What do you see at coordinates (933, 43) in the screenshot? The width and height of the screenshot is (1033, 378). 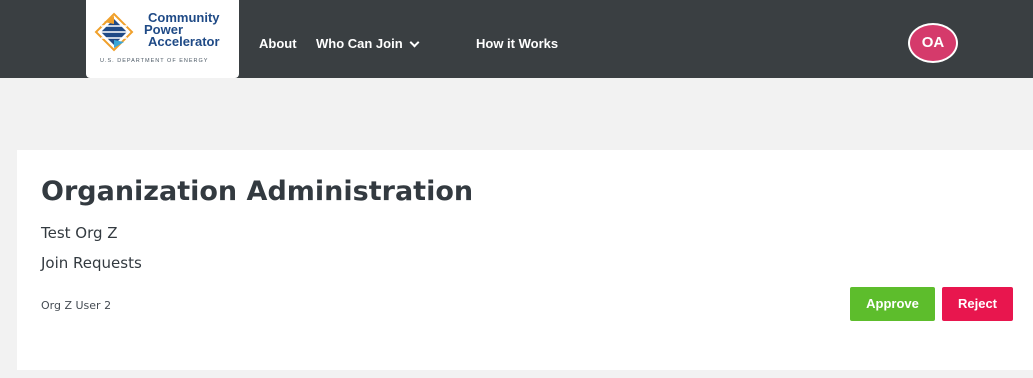 I see `user-avatar: OA` at bounding box center [933, 43].